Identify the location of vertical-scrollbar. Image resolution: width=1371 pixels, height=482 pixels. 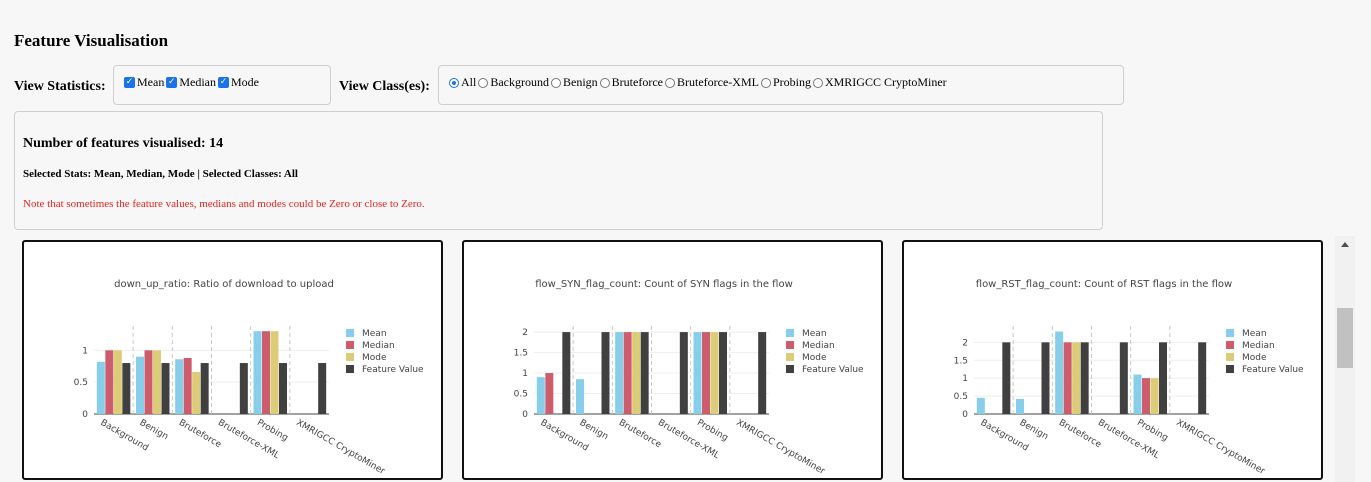
(1345, 359).